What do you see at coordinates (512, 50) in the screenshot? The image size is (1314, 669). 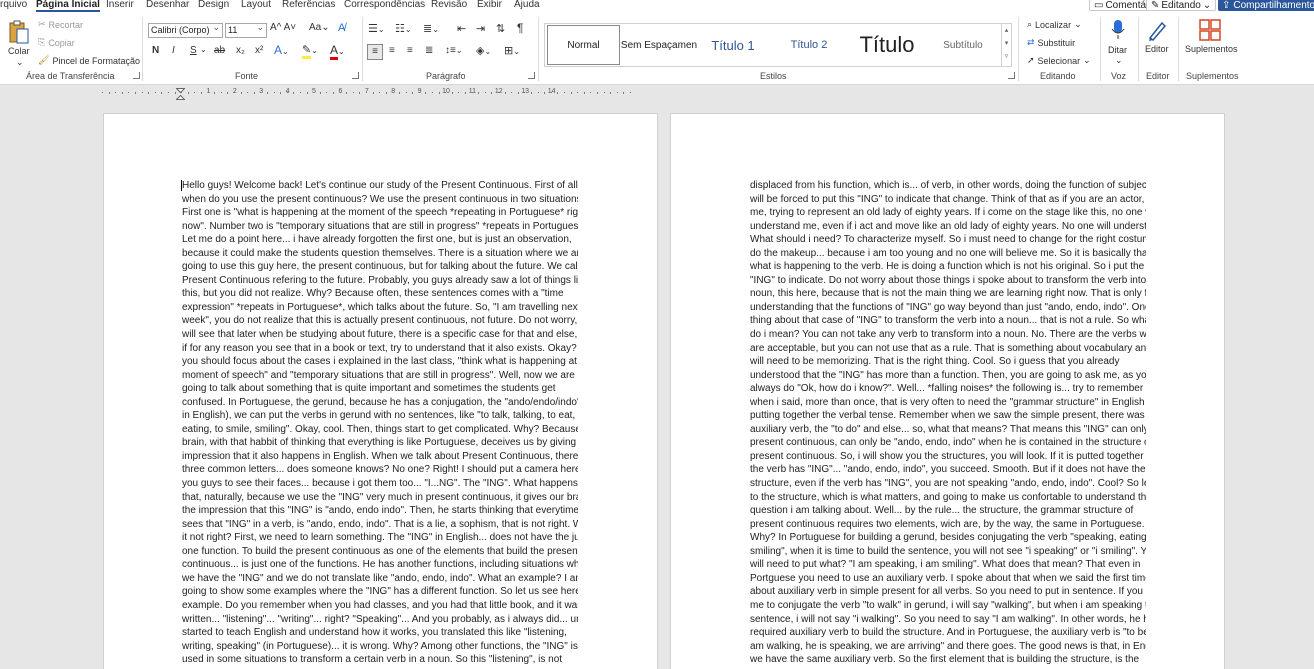 I see `borders-button: ⊞⌄` at bounding box center [512, 50].